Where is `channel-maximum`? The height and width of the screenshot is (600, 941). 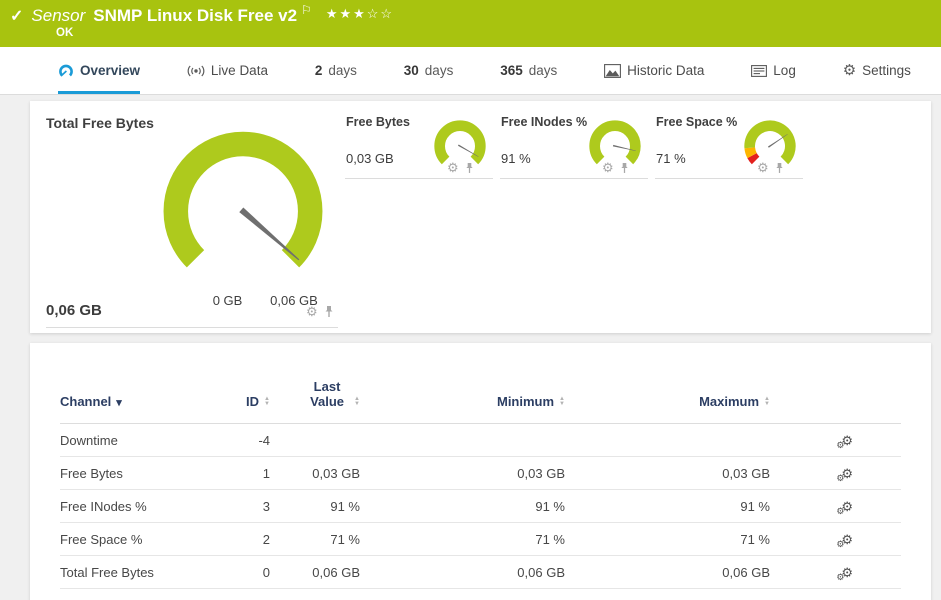
channel-maximum is located at coordinates (667, 440).